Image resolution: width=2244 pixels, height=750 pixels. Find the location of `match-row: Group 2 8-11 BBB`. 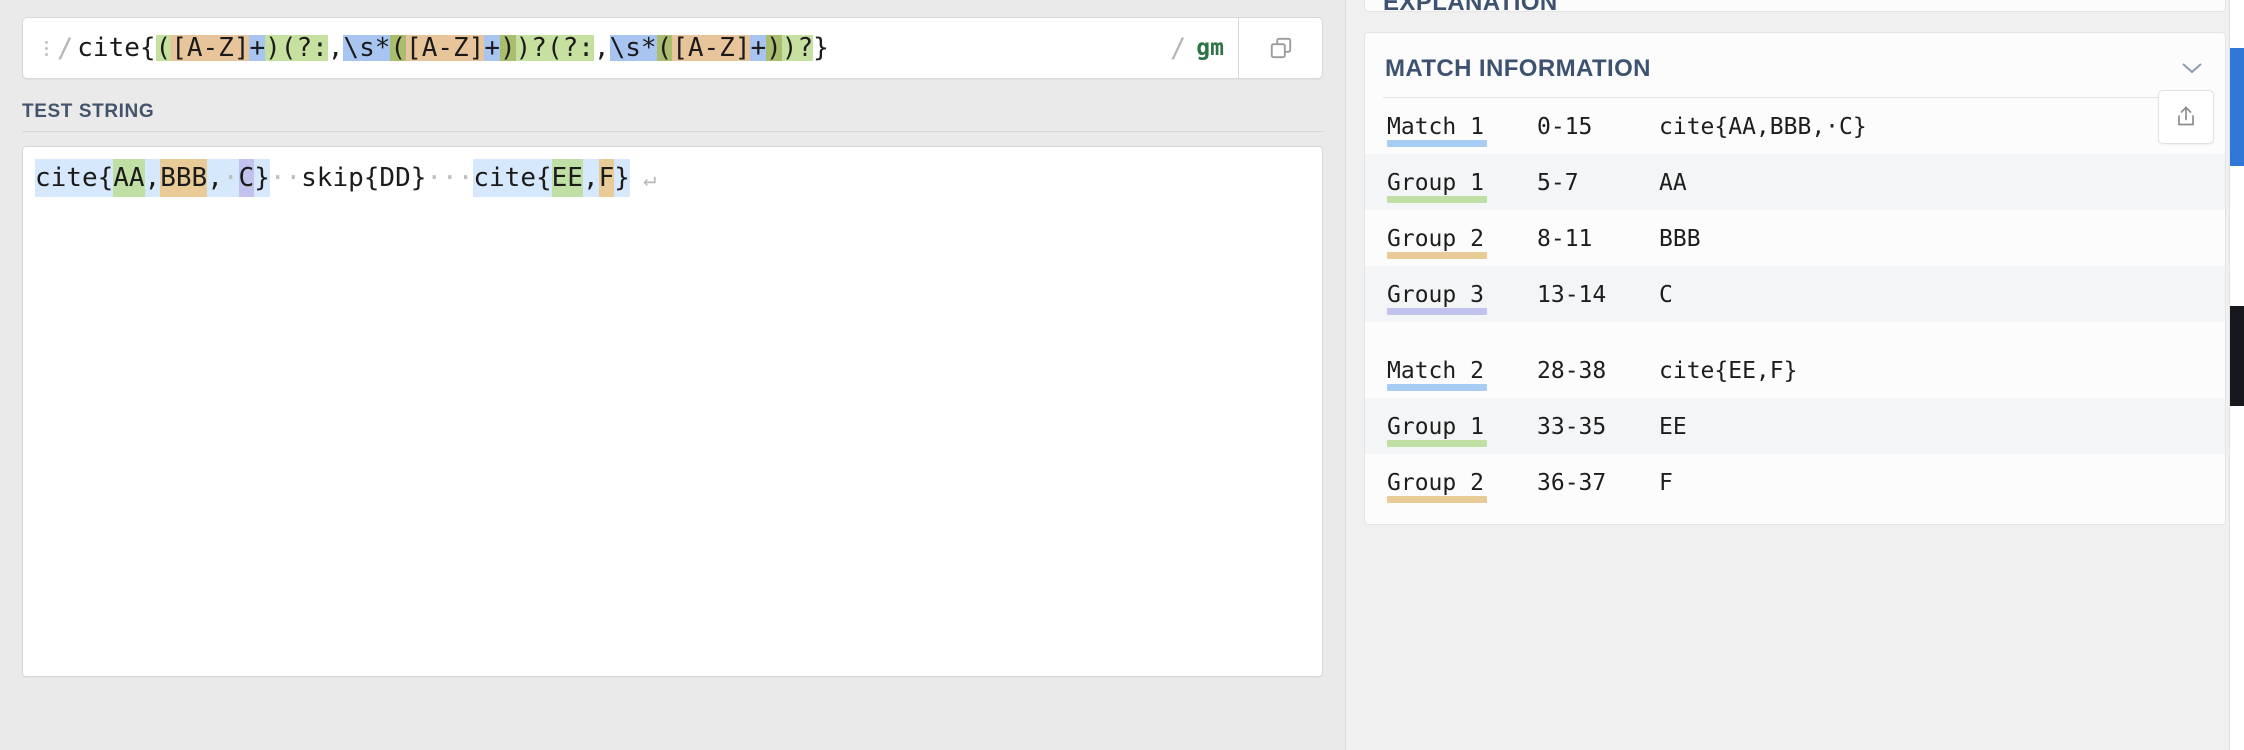

match-row: Group 2 8-11 BBB is located at coordinates (1795, 238).